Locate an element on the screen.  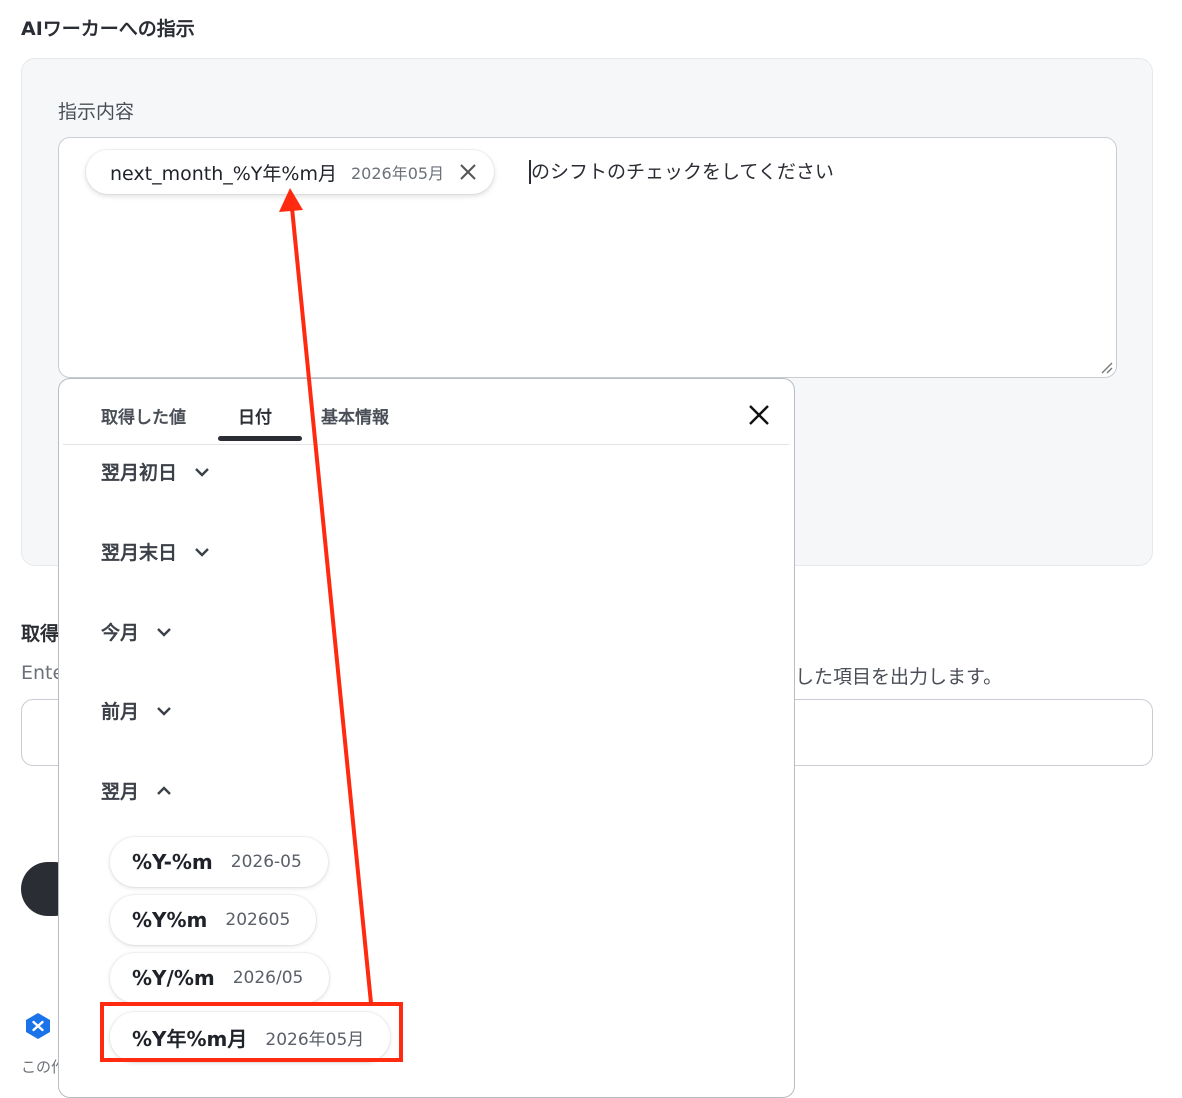
group-label: 今月 is located at coordinates (120, 633).